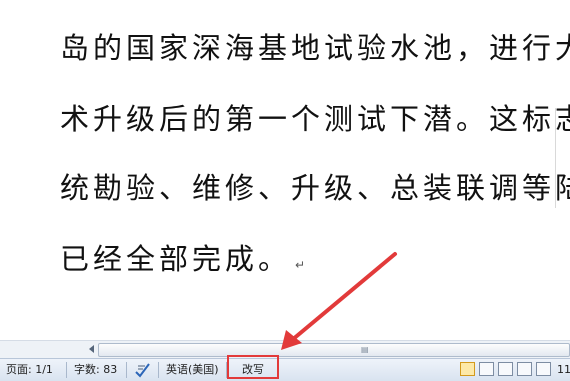 The width and height of the screenshot is (570, 381). What do you see at coordinates (285, 368) in the screenshot?
I see `status-bar: 页面: 1/1 字数: 83 英语(美国) 改写 11` at bounding box center [285, 368].